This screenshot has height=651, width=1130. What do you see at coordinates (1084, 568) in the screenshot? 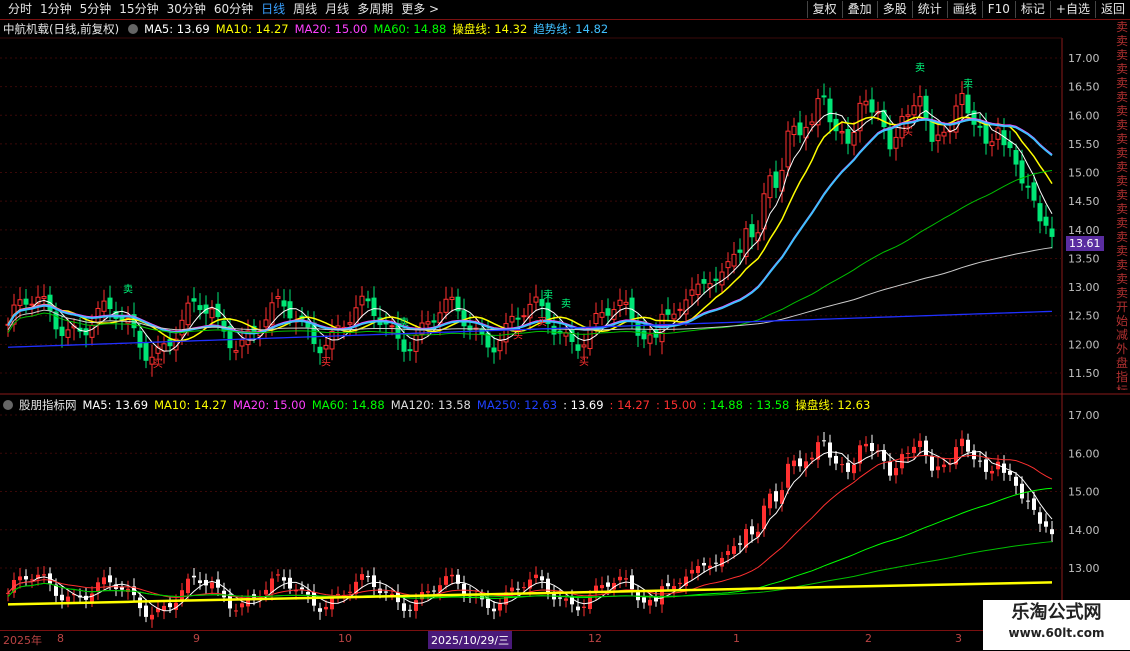
I see `bottom-y-tick: 13.00` at bounding box center [1084, 568].